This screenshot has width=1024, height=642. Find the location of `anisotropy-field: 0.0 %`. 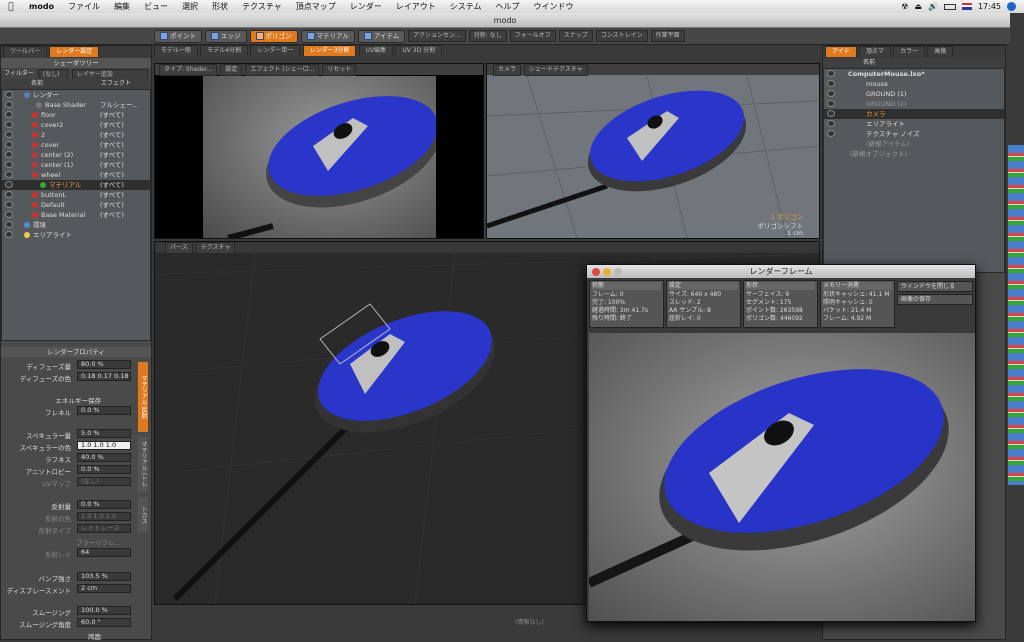

anisotropy-field: 0.0 % is located at coordinates (104, 469).